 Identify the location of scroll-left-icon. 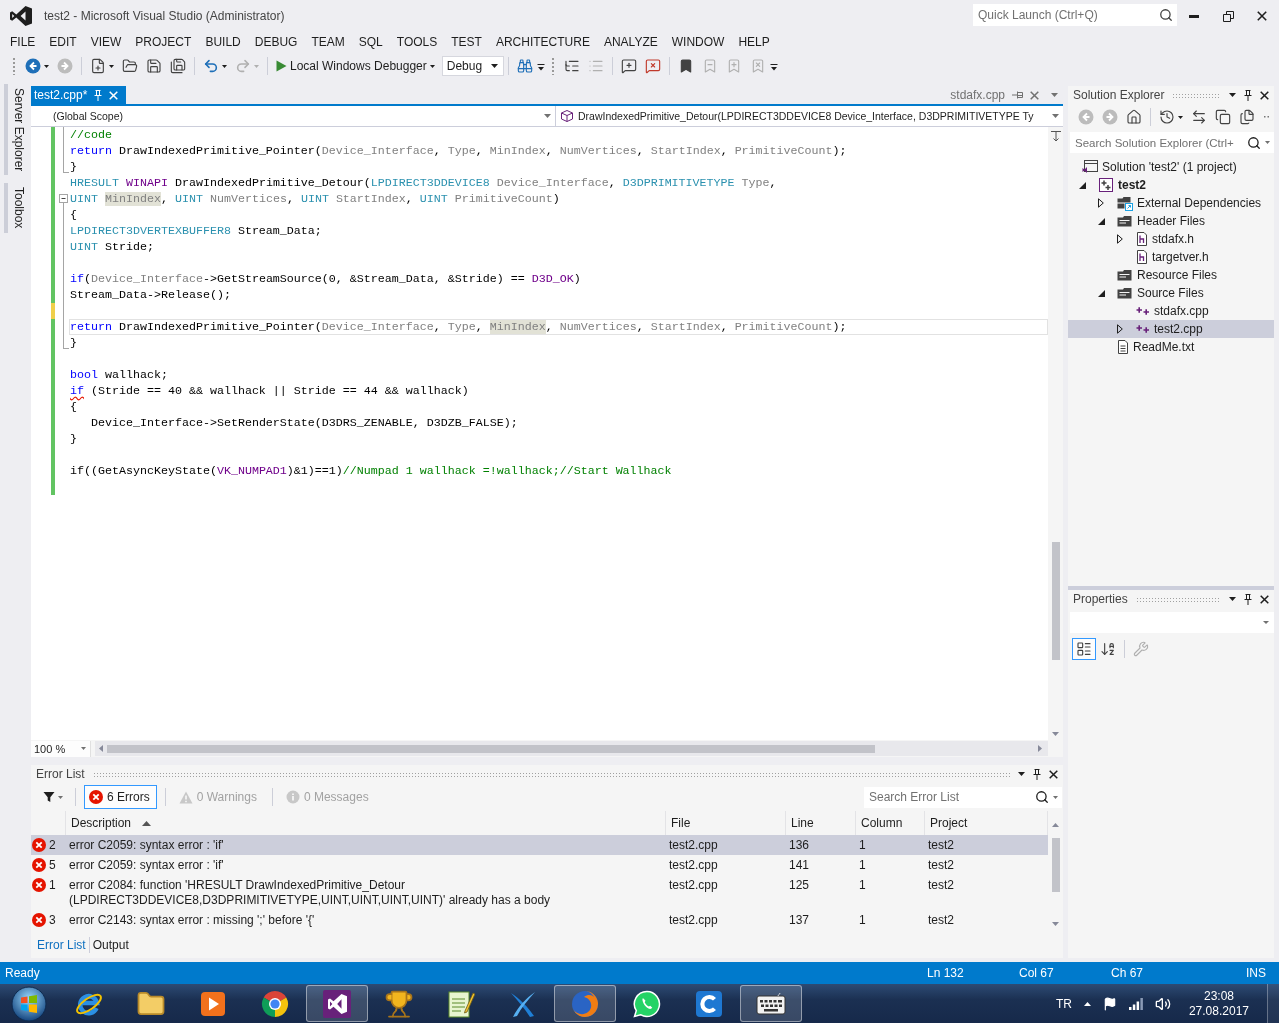
(101, 748).